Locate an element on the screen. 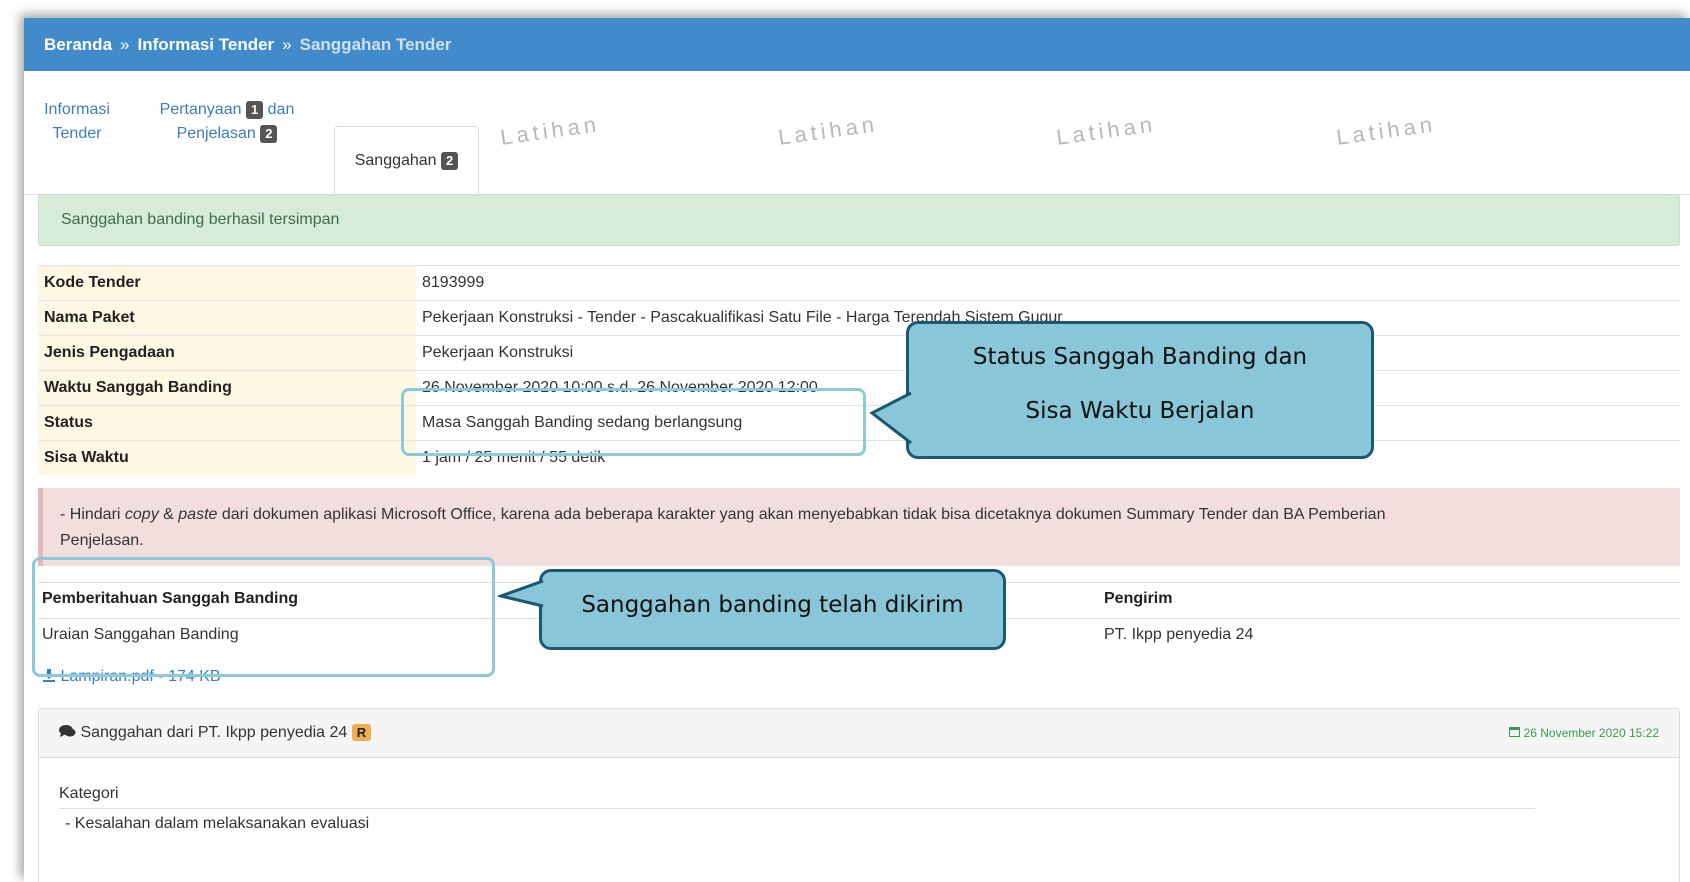 The height and width of the screenshot is (882, 1690). table-row: Kode Tender 8193999 is located at coordinates (859, 283).